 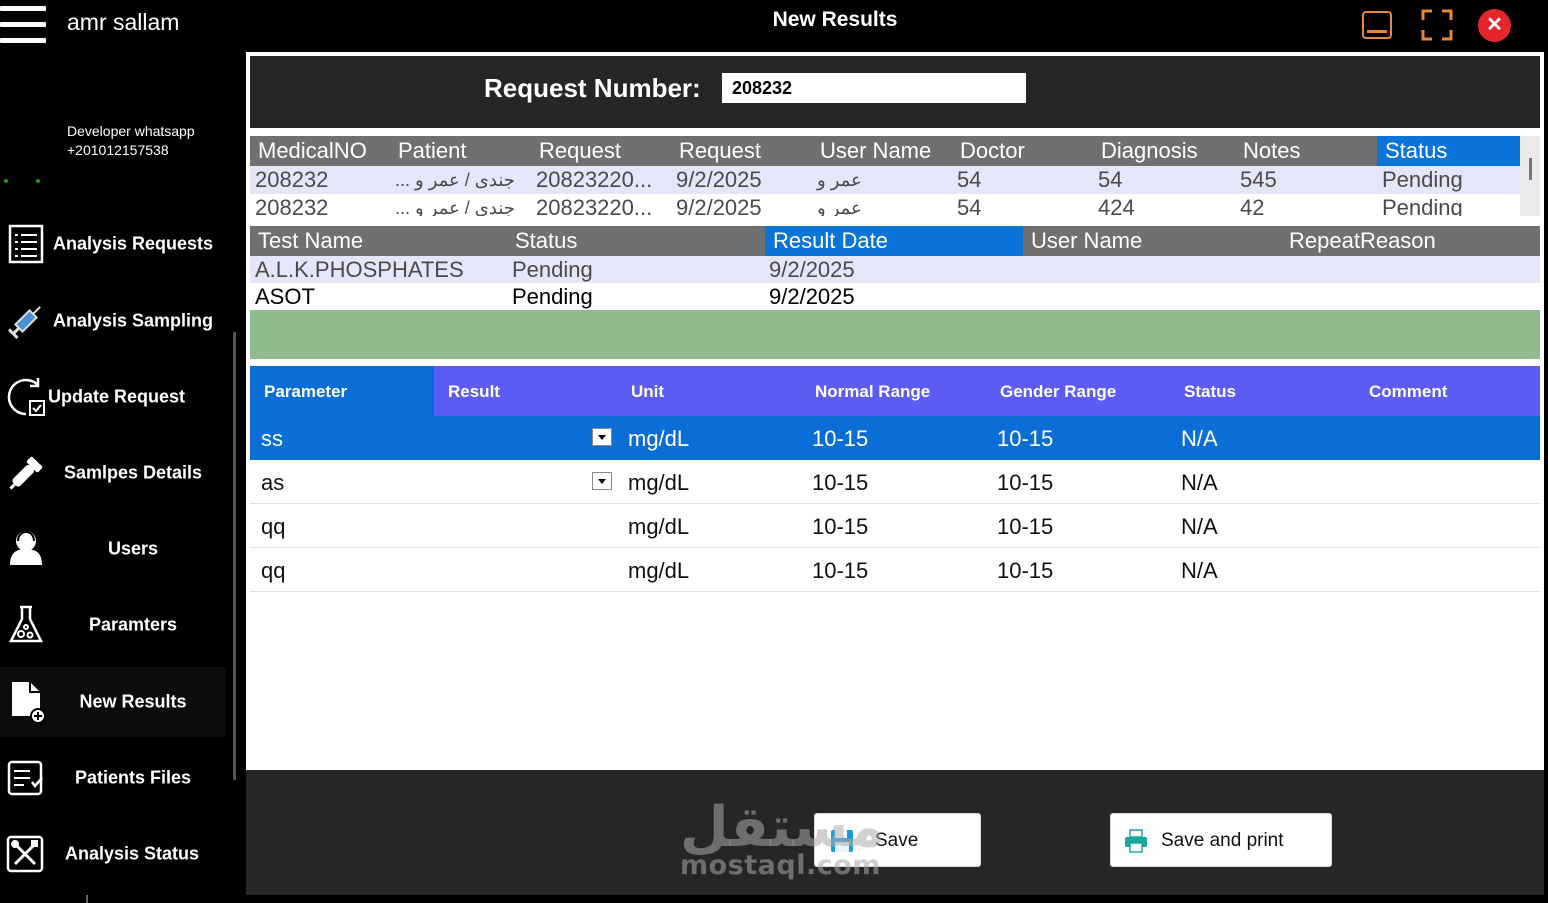 I want to click on sidebar-item-users: Users, so click(x=113, y=549).